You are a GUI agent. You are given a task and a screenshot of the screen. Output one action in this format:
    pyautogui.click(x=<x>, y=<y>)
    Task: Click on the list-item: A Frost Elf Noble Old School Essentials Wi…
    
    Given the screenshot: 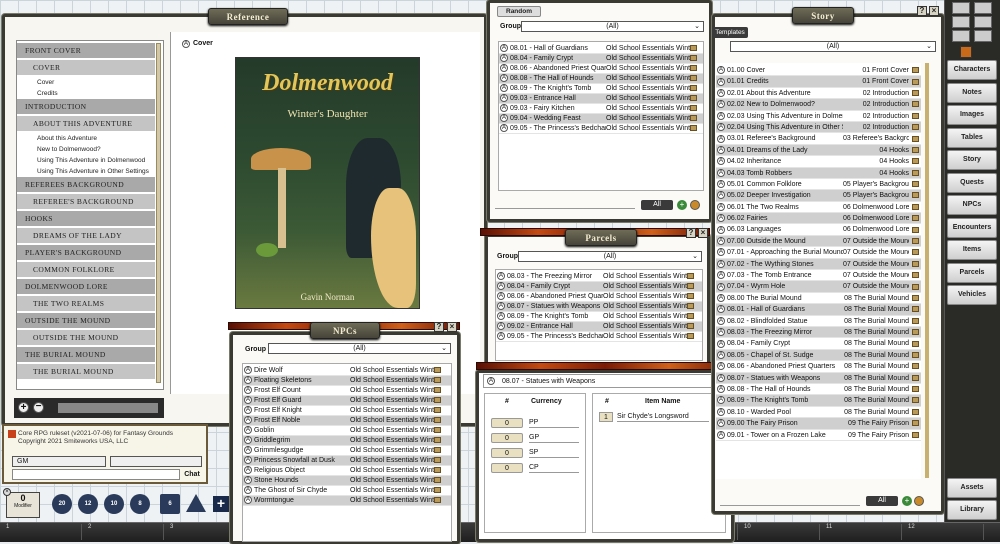 What is the action you would take?
    pyautogui.click(x=347, y=421)
    